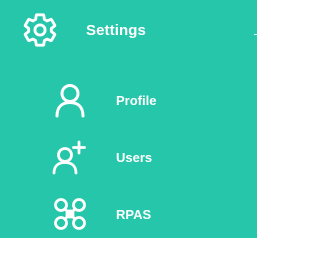 The image size is (320, 256). What do you see at coordinates (134, 157) in the screenshot?
I see `menu-item-label: Users` at bounding box center [134, 157].